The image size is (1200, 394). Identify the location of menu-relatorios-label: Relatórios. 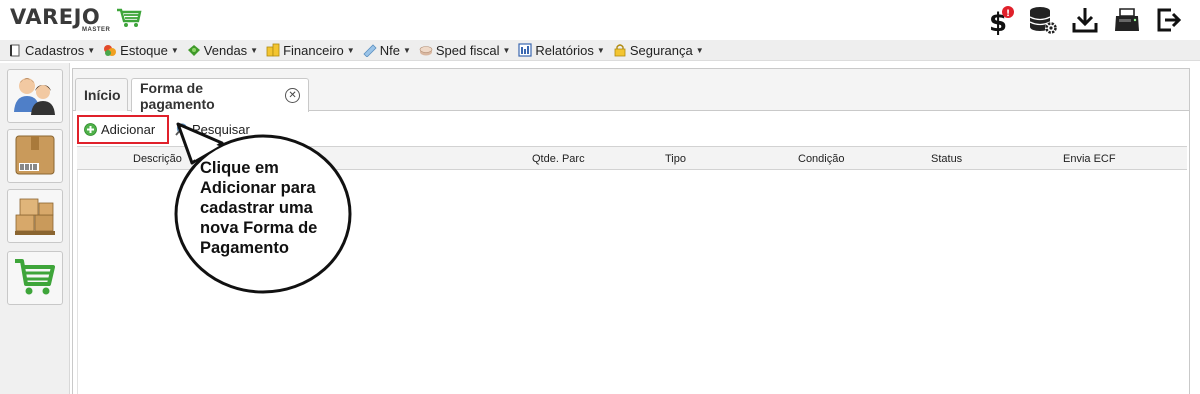
(564, 50).